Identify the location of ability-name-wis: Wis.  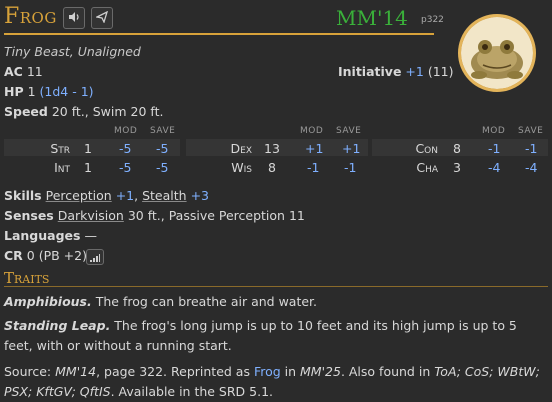
(241, 167).